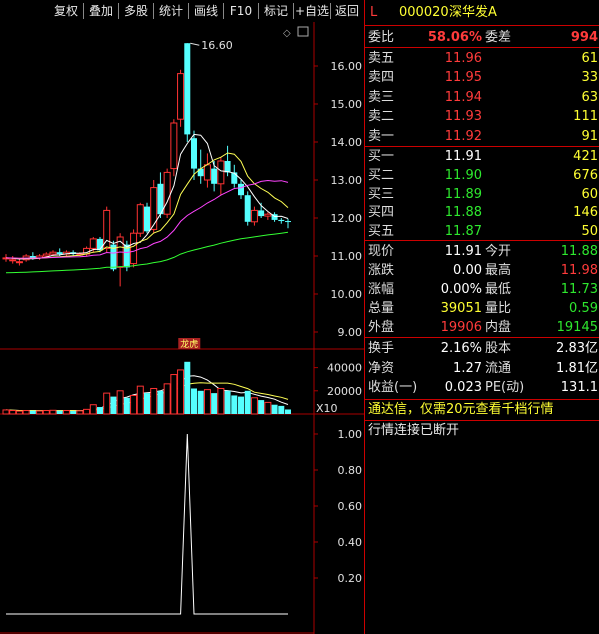 Image resolution: width=599 pixels, height=634 pixels. What do you see at coordinates (381, 251) in the screenshot?
I see `stat-label: 现价` at bounding box center [381, 251].